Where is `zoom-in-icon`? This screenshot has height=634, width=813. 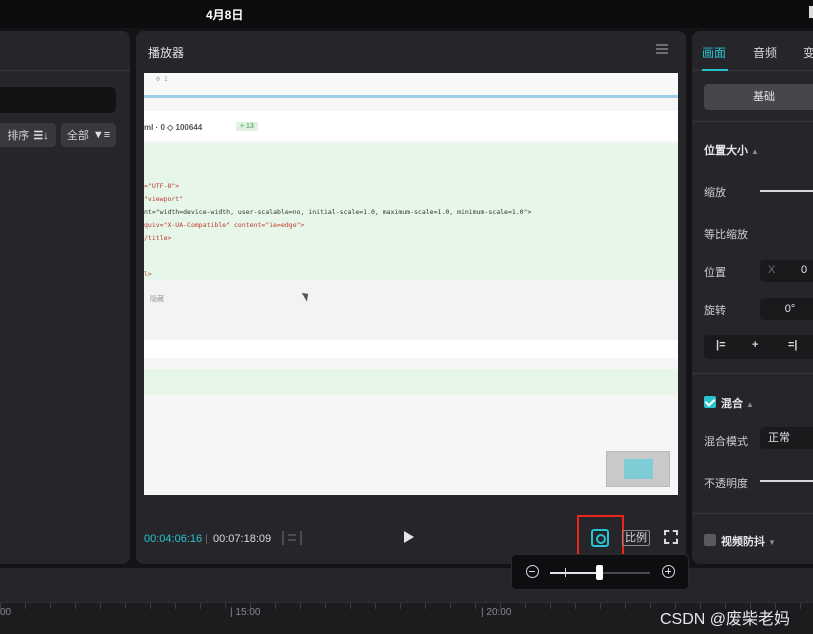 zoom-in-icon is located at coordinates (668, 571).